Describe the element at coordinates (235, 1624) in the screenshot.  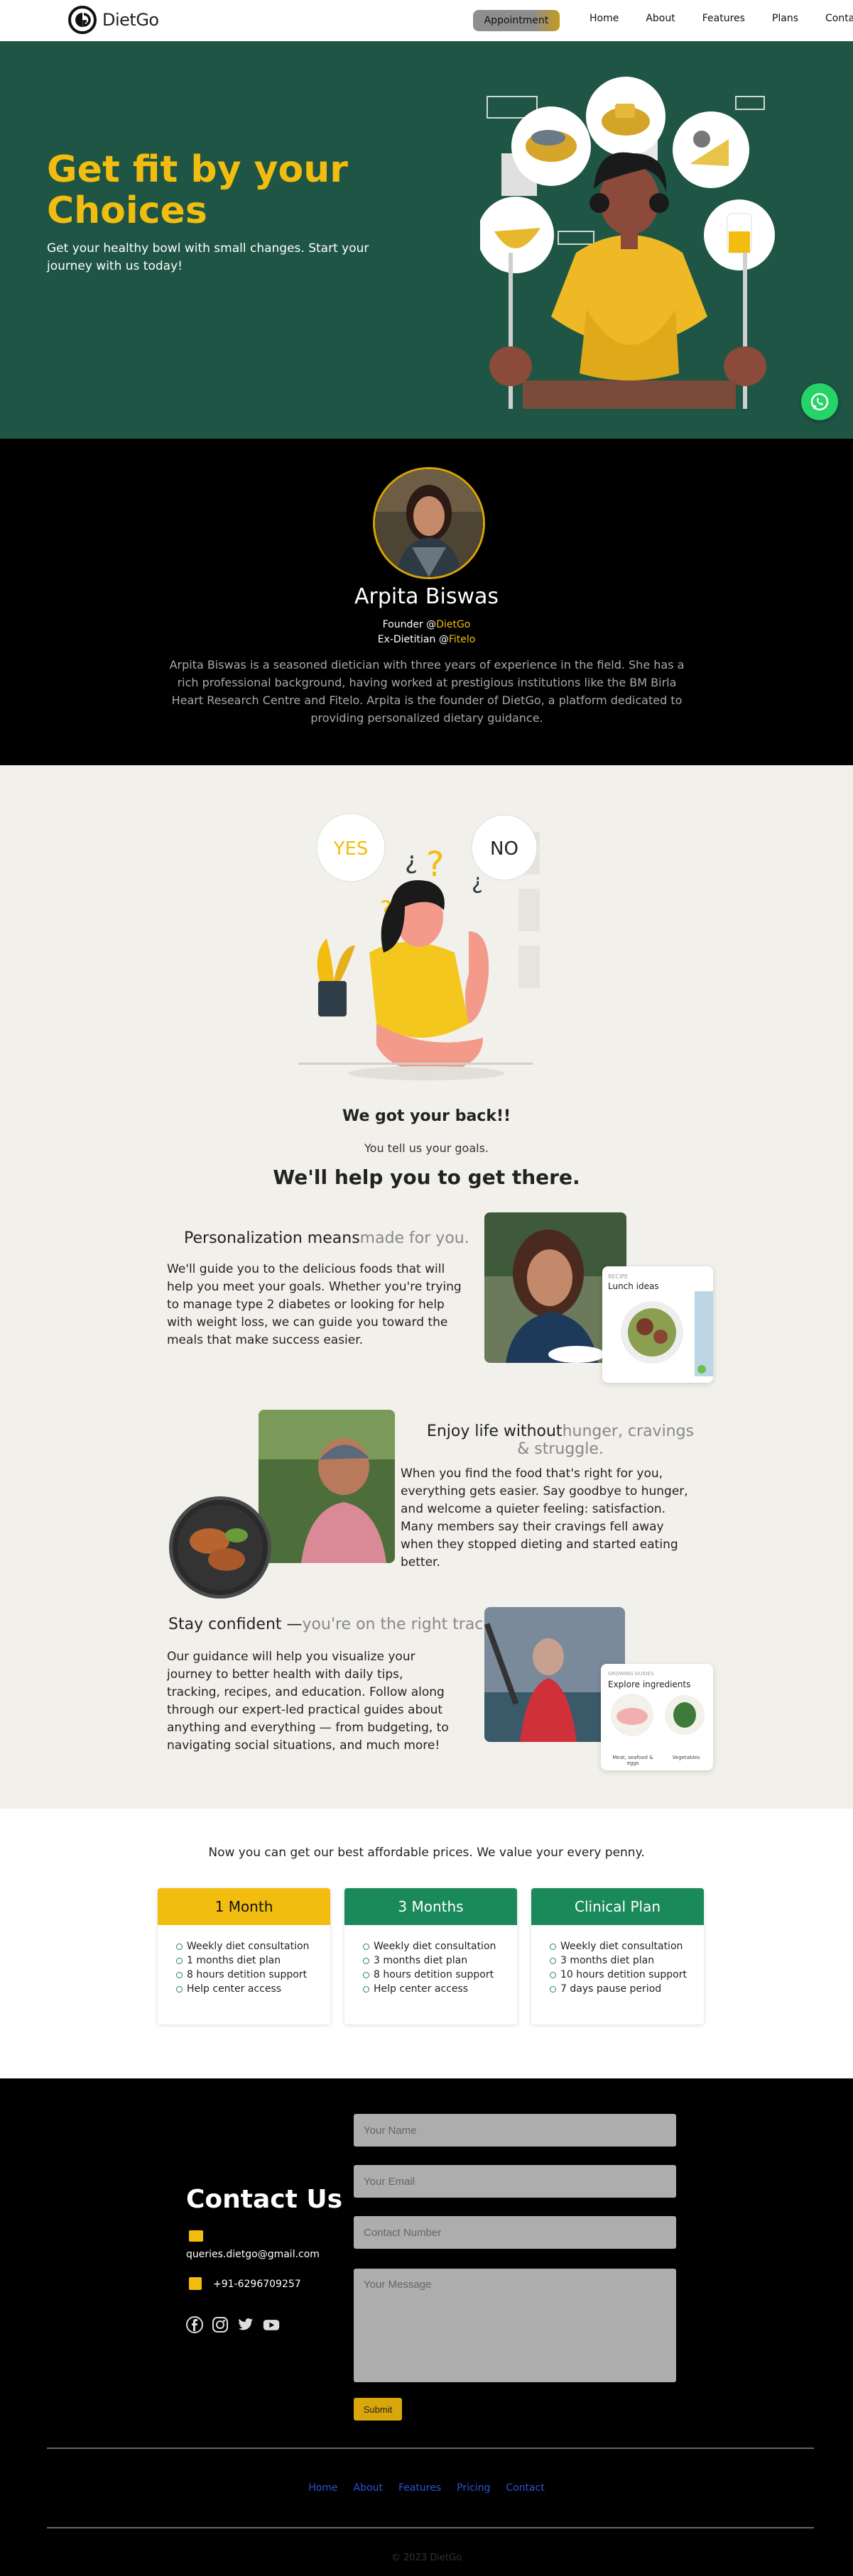
I see `title-bold: Stay confident —` at that location.